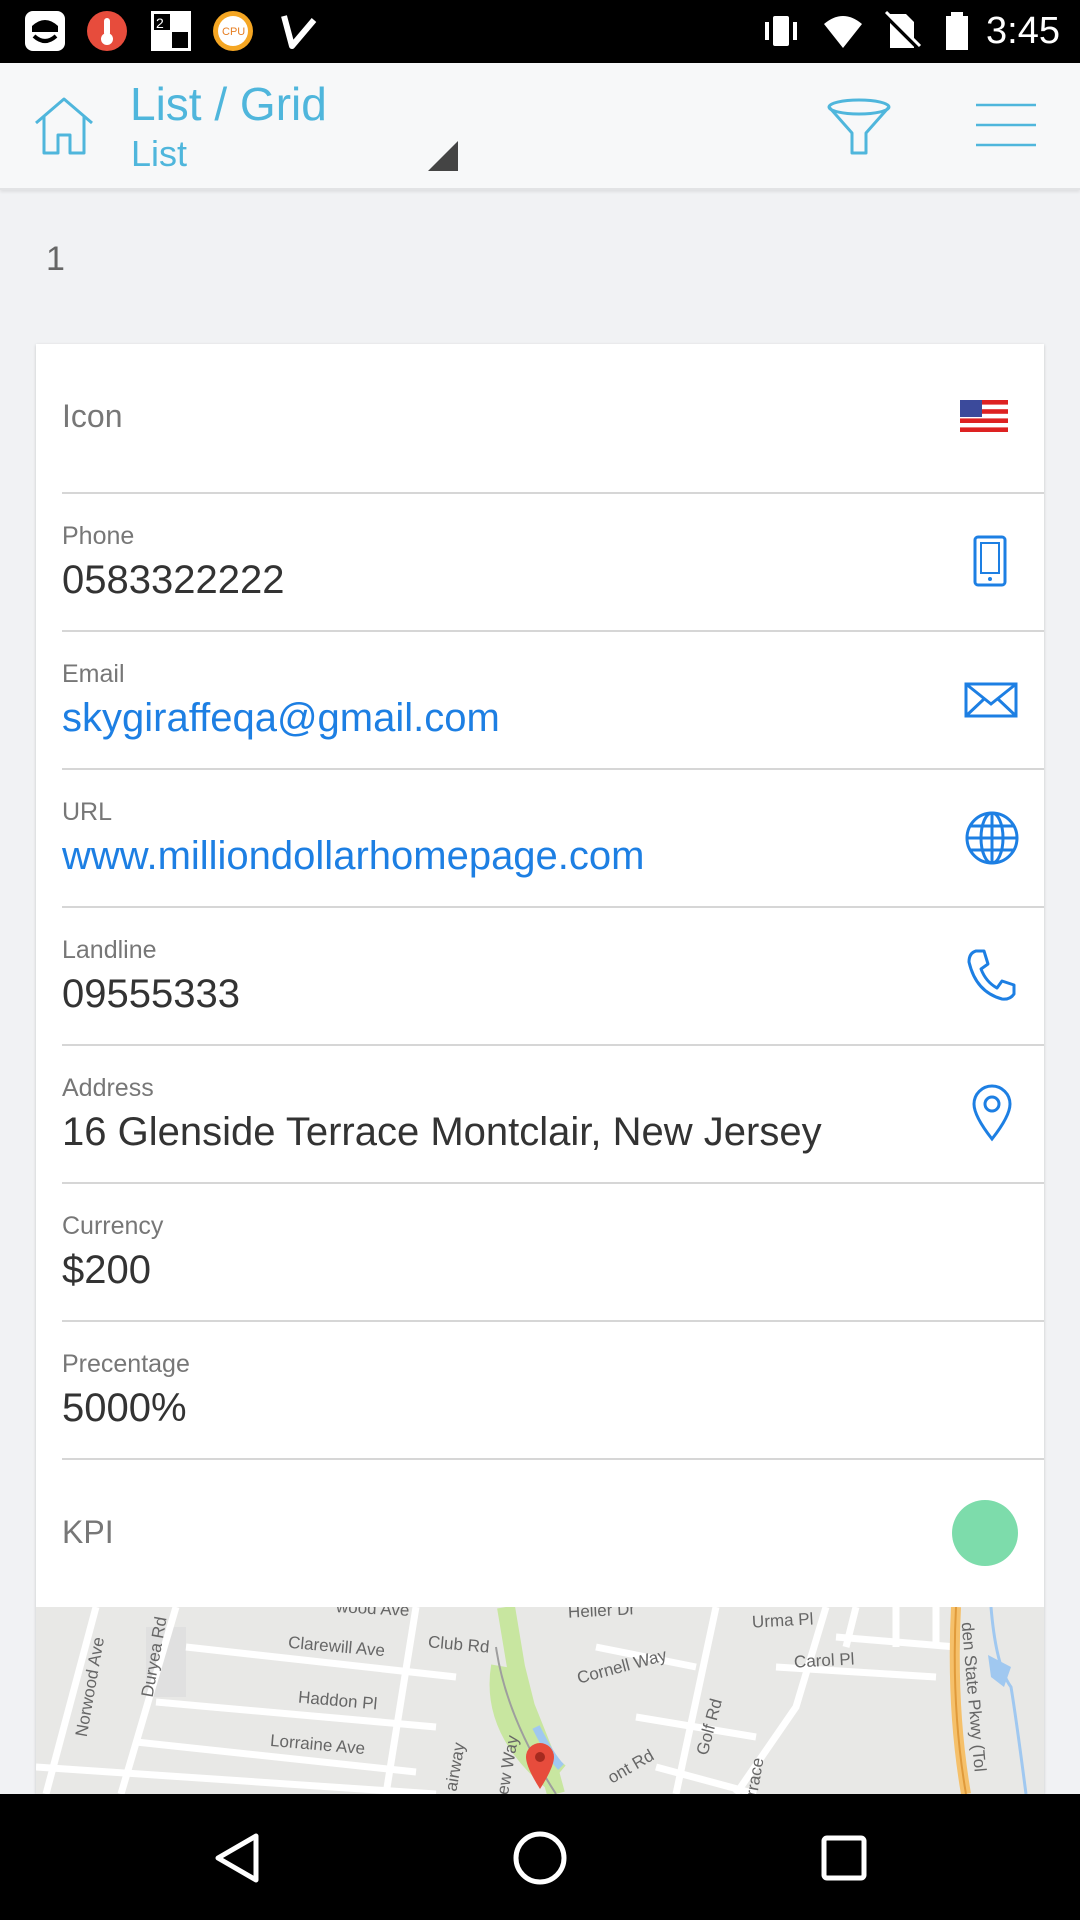 The height and width of the screenshot is (1920, 1080). What do you see at coordinates (902, 30) in the screenshot?
I see `no-sim-icon` at bounding box center [902, 30].